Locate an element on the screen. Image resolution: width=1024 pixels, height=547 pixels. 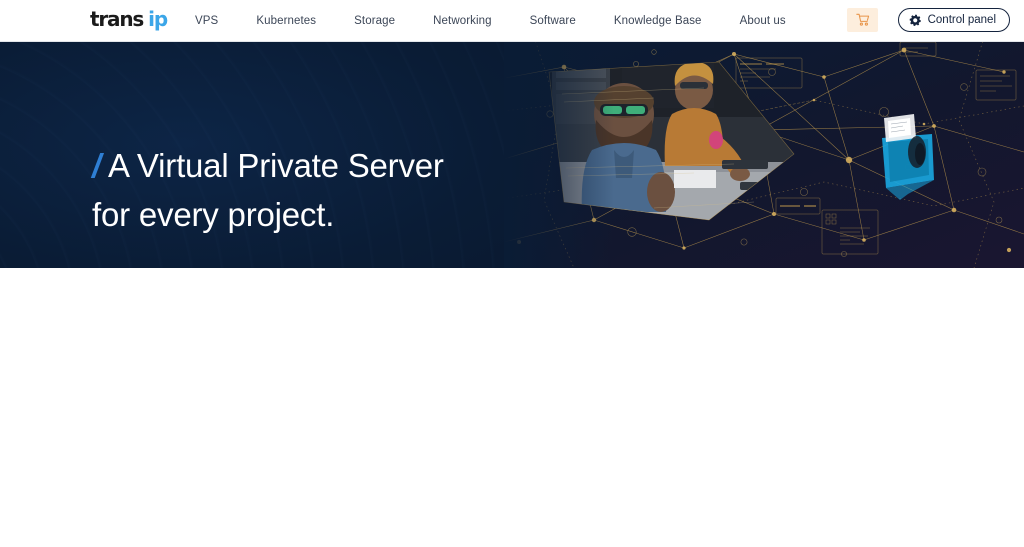
nav-item-about-us: About us is located at coordinates (763, 21).